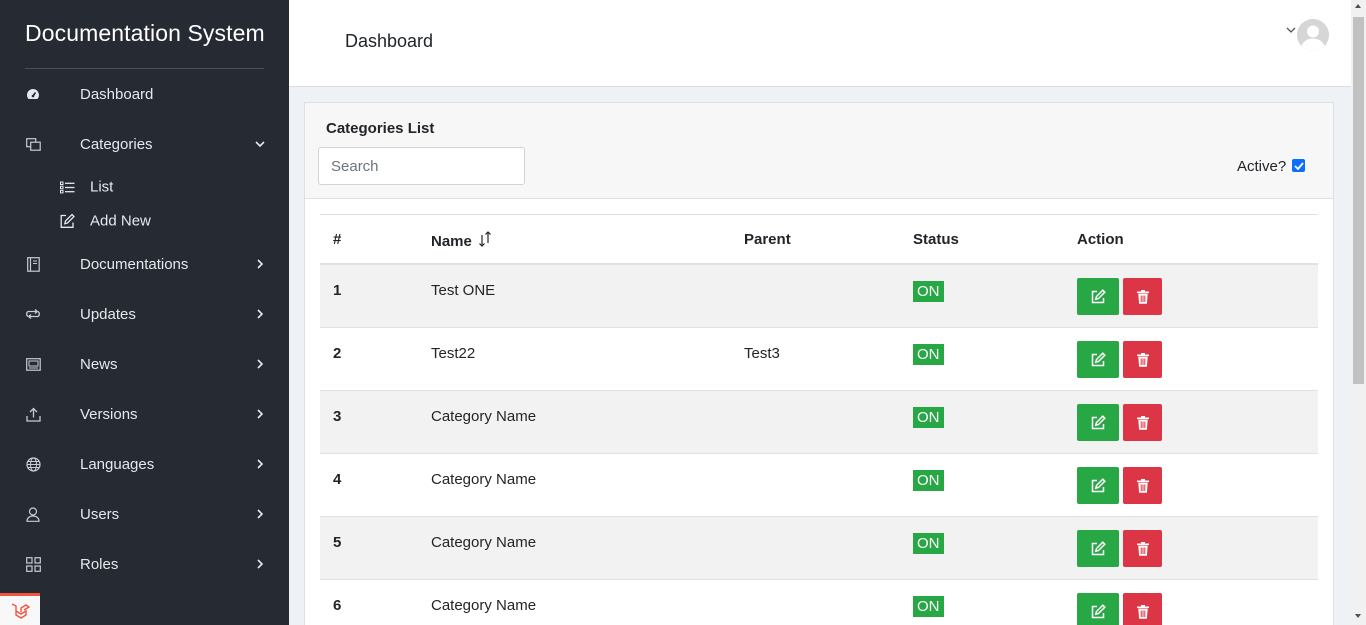 This screenshot has height=625, width=1366. I want to click on book-icon, so click(33, 264).